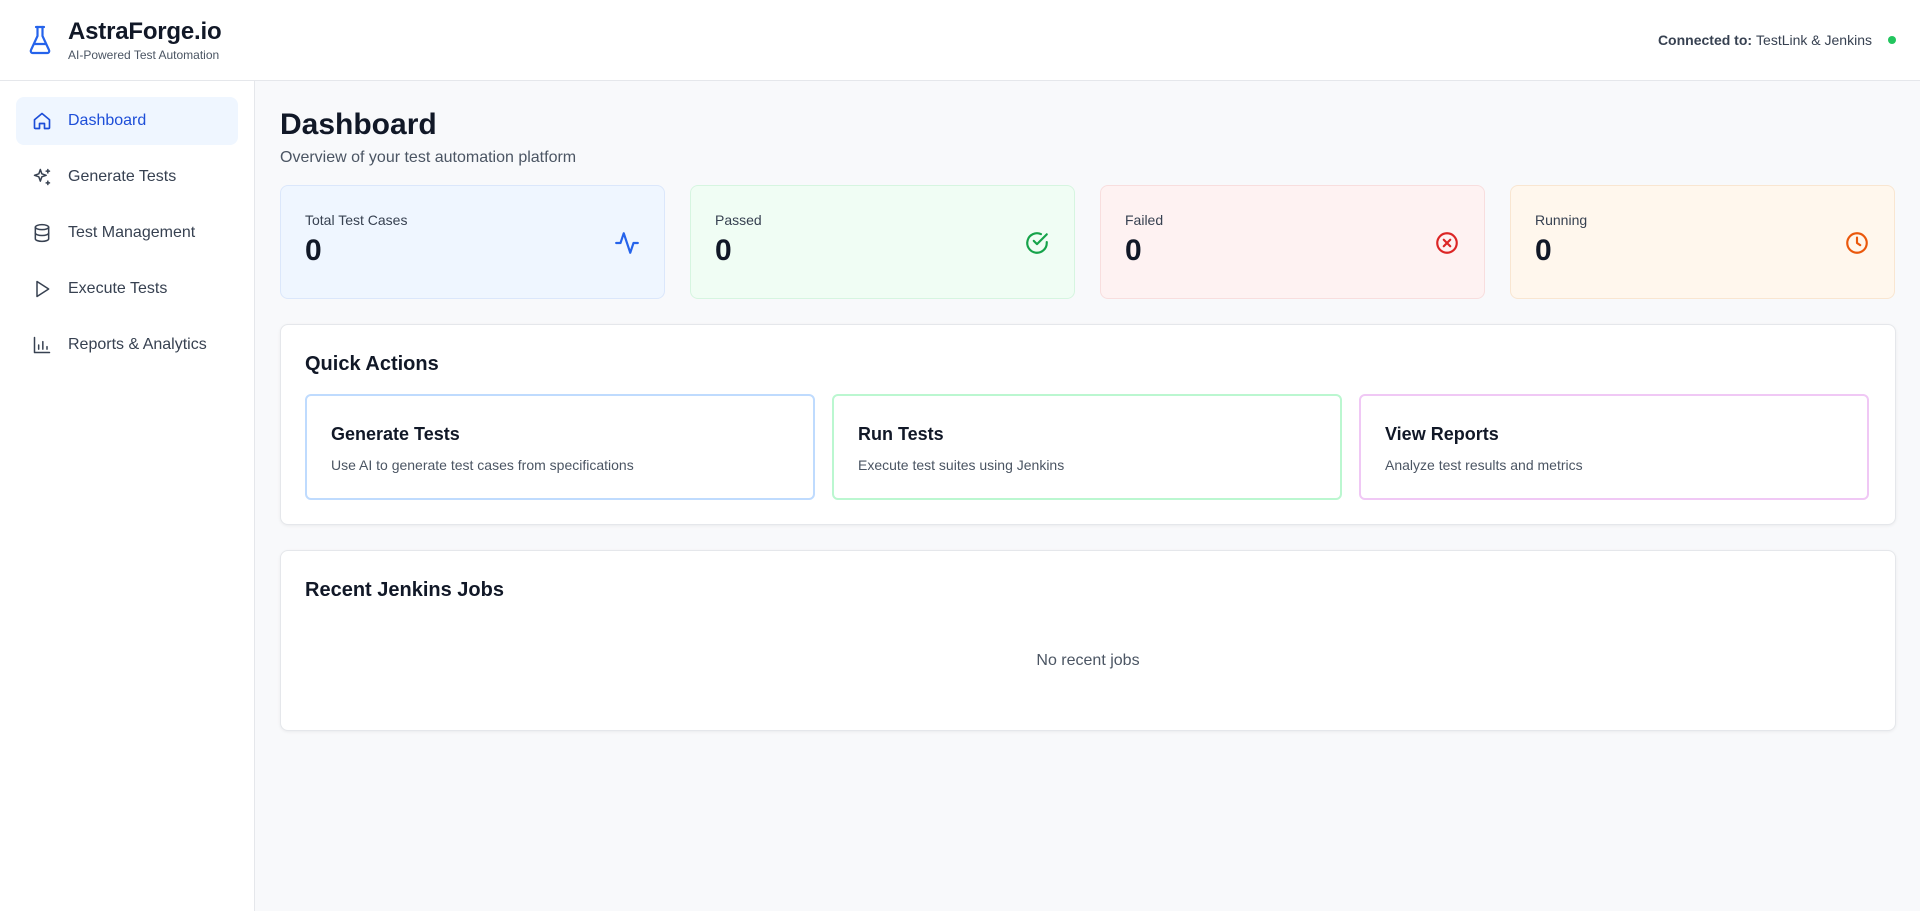  Describe the element at coordinates (1702, 242) in the screenshot. I see `stat-card-running: Running 0` at that location.